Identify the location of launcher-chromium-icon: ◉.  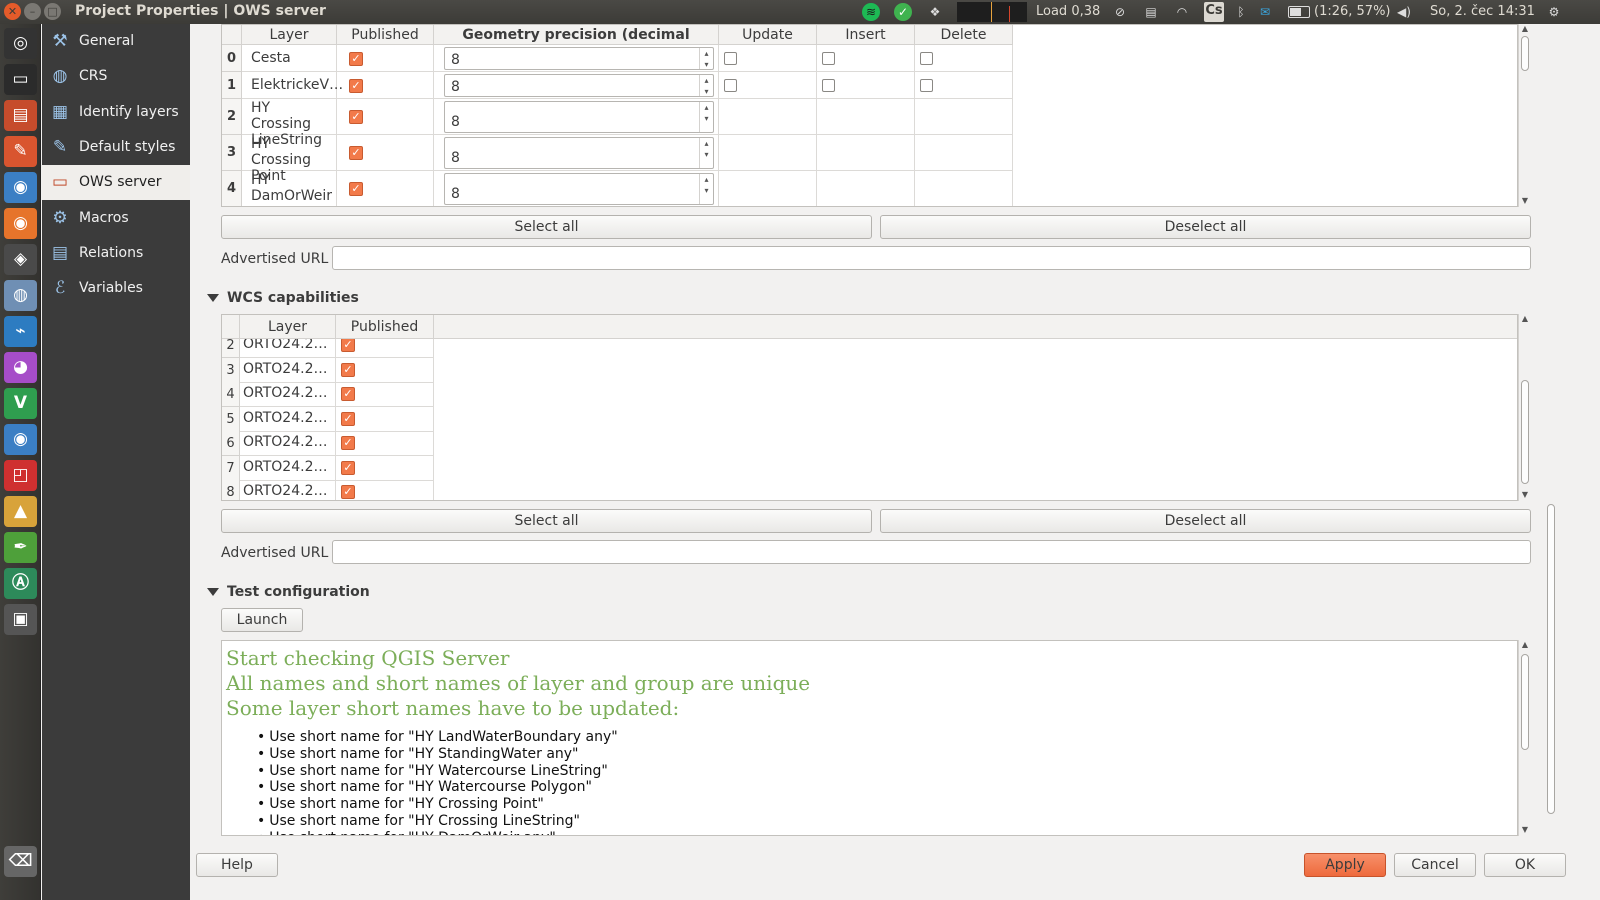
(20, 187).